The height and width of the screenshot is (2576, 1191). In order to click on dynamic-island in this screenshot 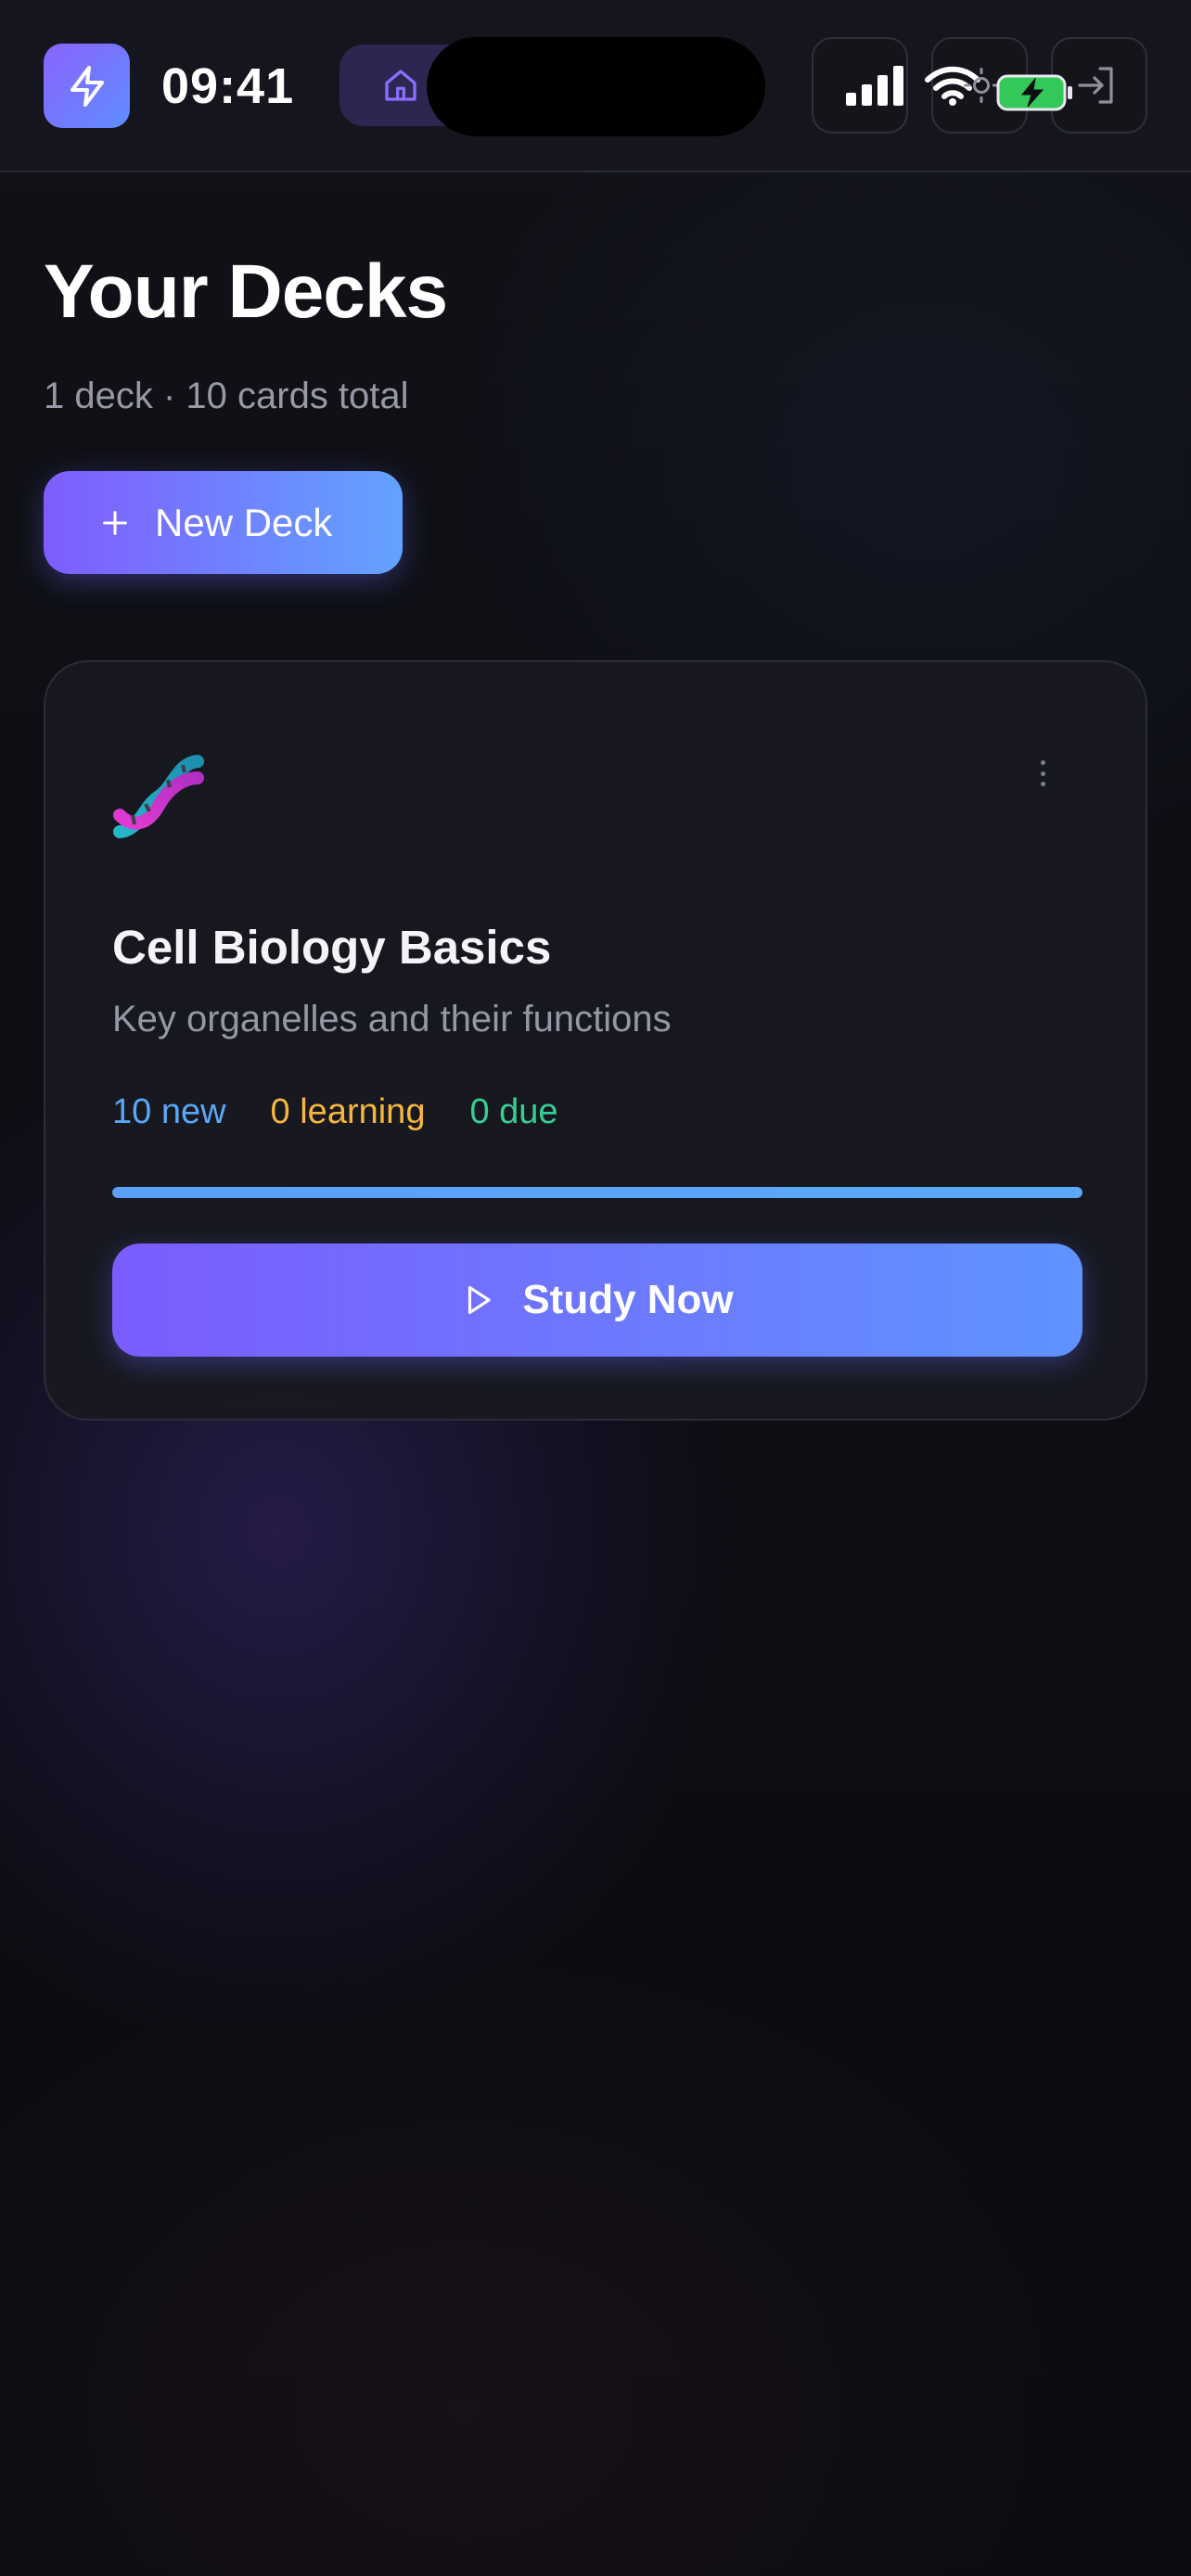, I will do `click(596, 87)`.